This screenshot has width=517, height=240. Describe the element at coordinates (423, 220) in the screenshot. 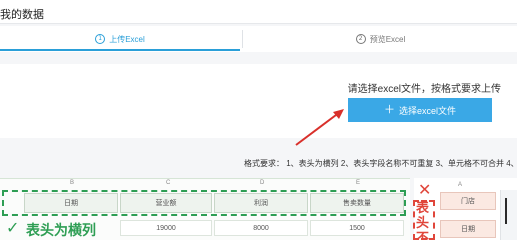

I see `wrong-example-label: 表头不` at that location.